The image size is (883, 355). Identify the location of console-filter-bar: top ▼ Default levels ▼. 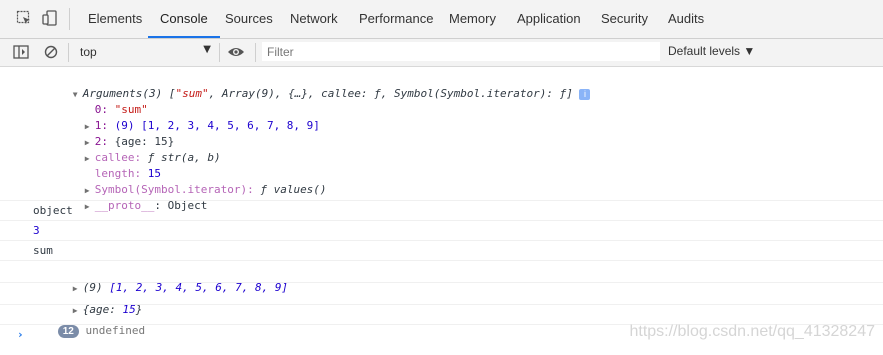
(441, 53).